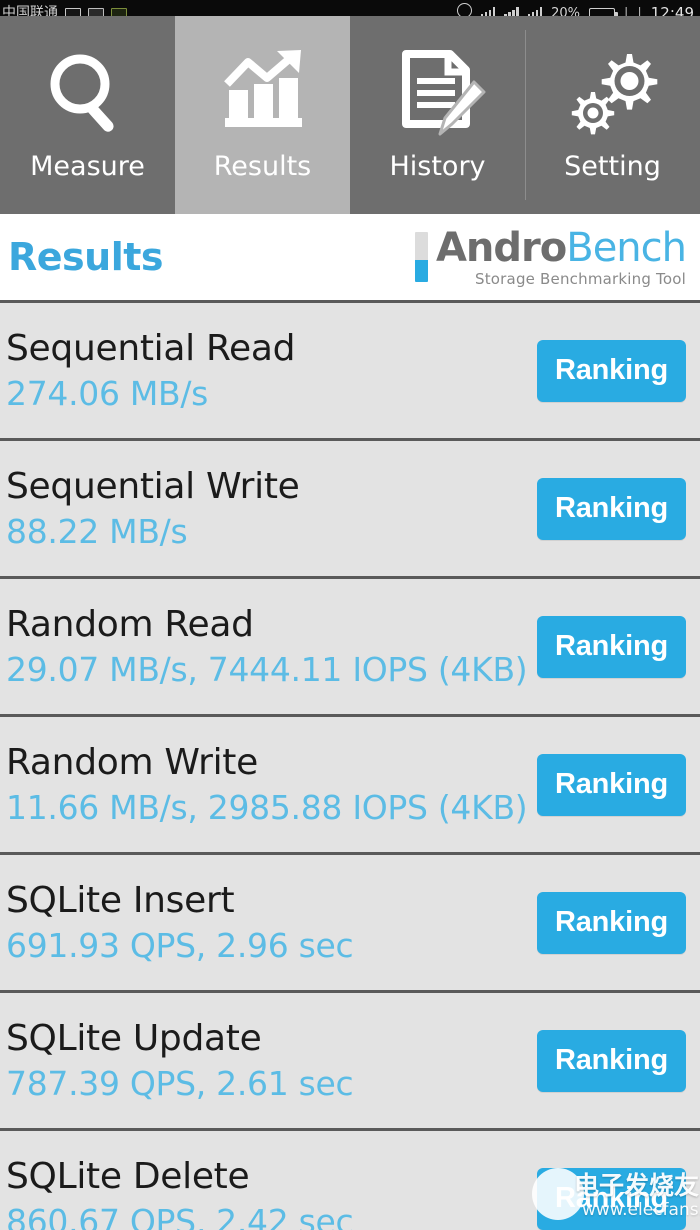  Describe the element at coordinates (267, 669) in the screenshot. I see `result-value: 29.07 MB/s, 7444.11 IOPS (4KB)` at that location.